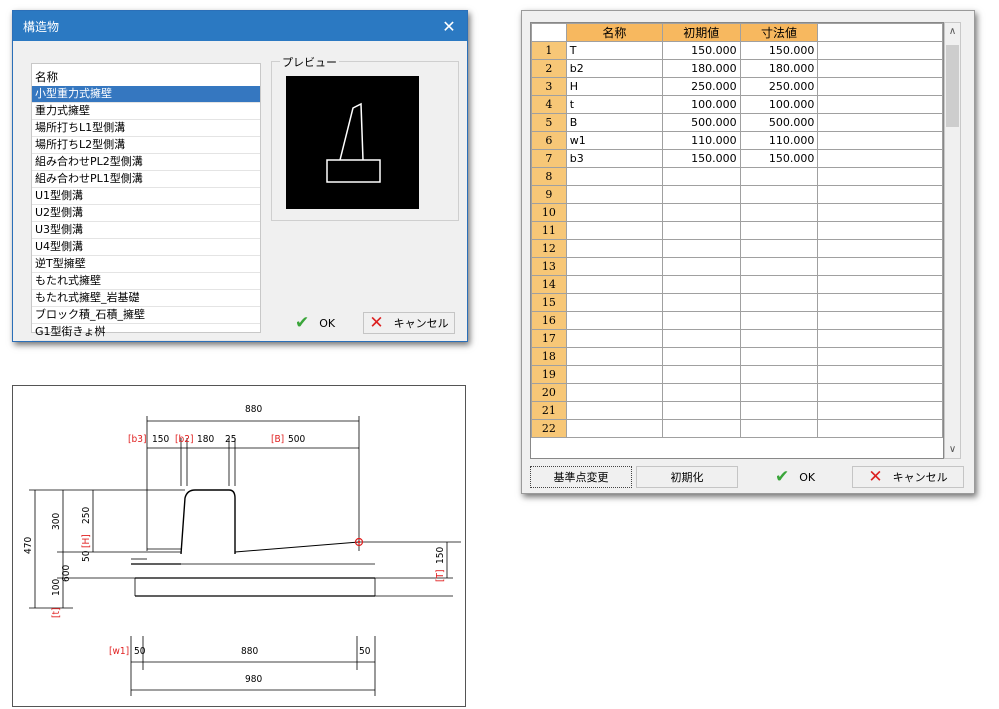  Describe the element at coordinates (409, 323) in the screenshot. I see `cancel-button: ✕ キャンセル` at that location.